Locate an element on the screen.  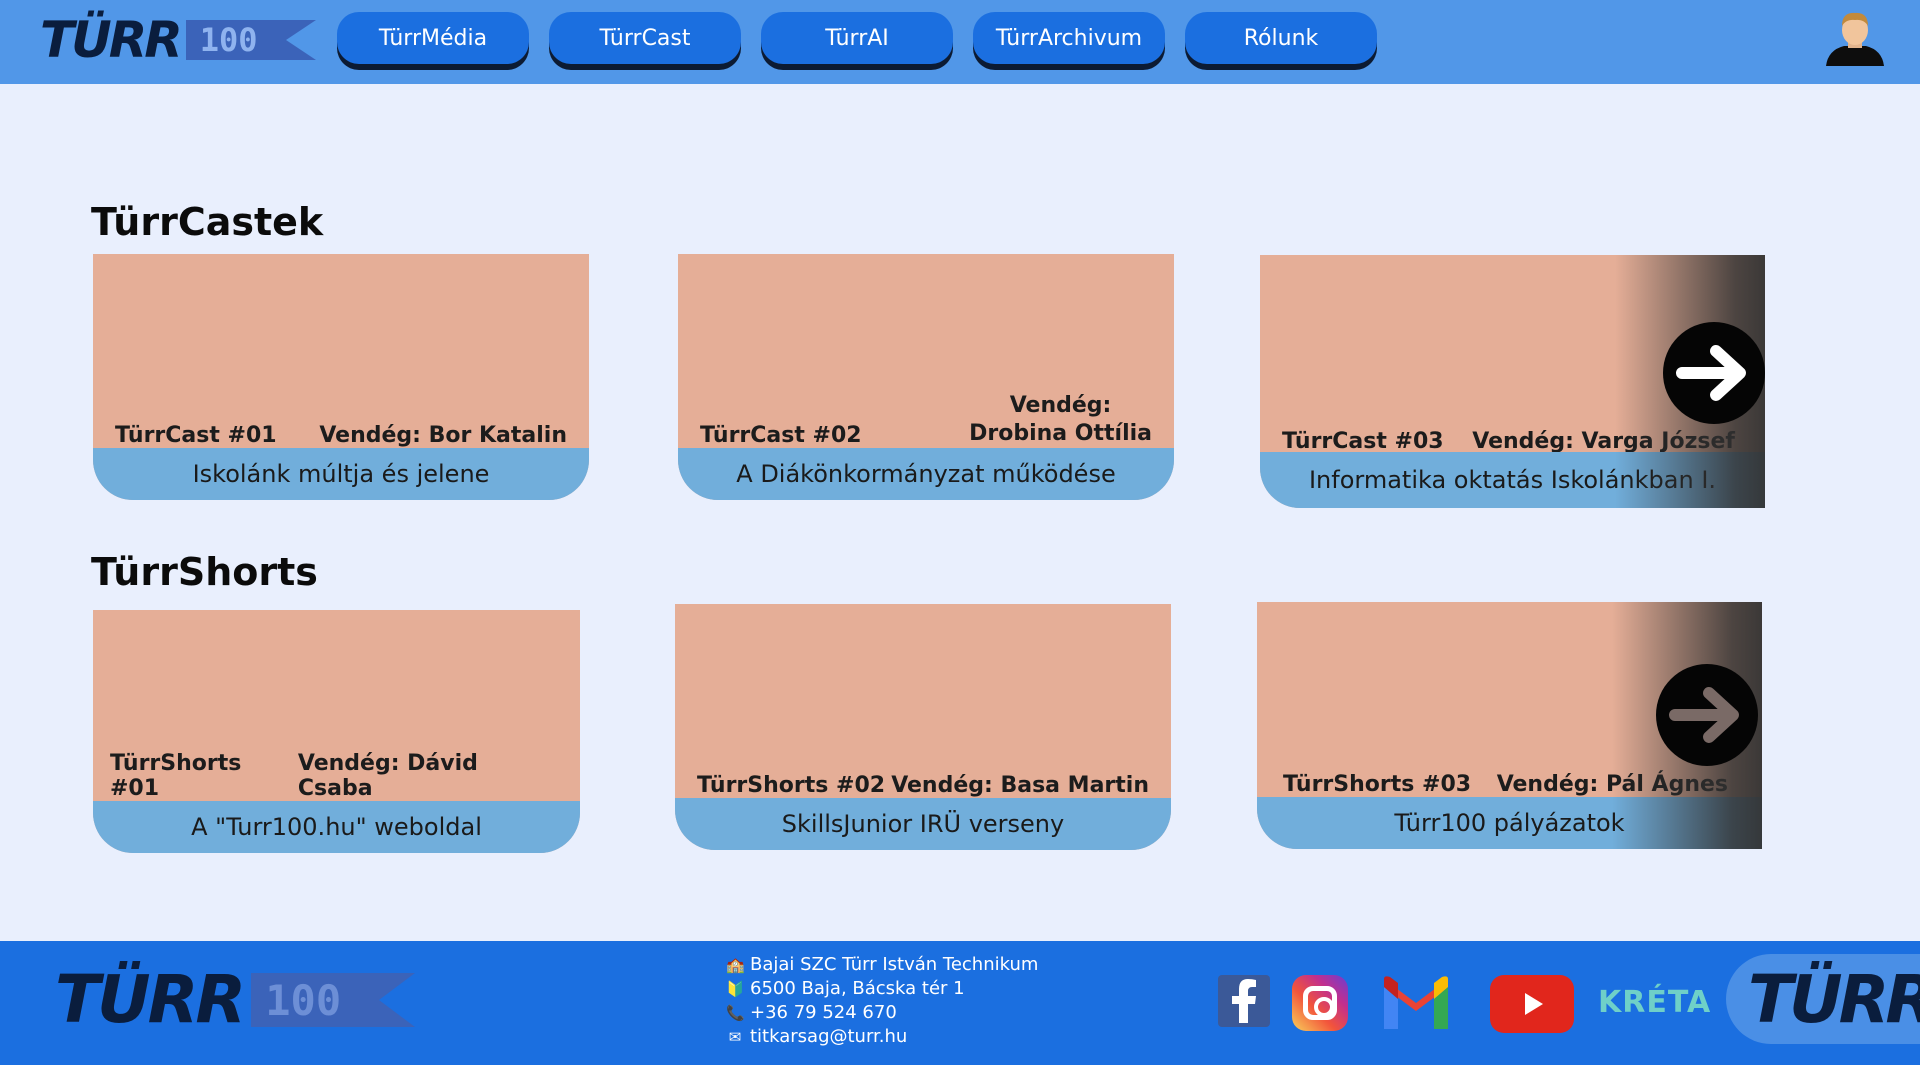
shorts-next-arrow-icon is located at coordinates (1707, 715).